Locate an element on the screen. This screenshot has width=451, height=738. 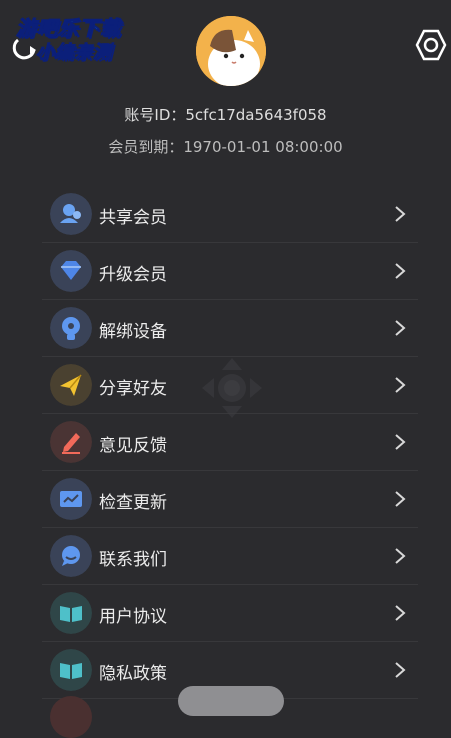
update-ticket-icon is located at coordinates (71, 499).